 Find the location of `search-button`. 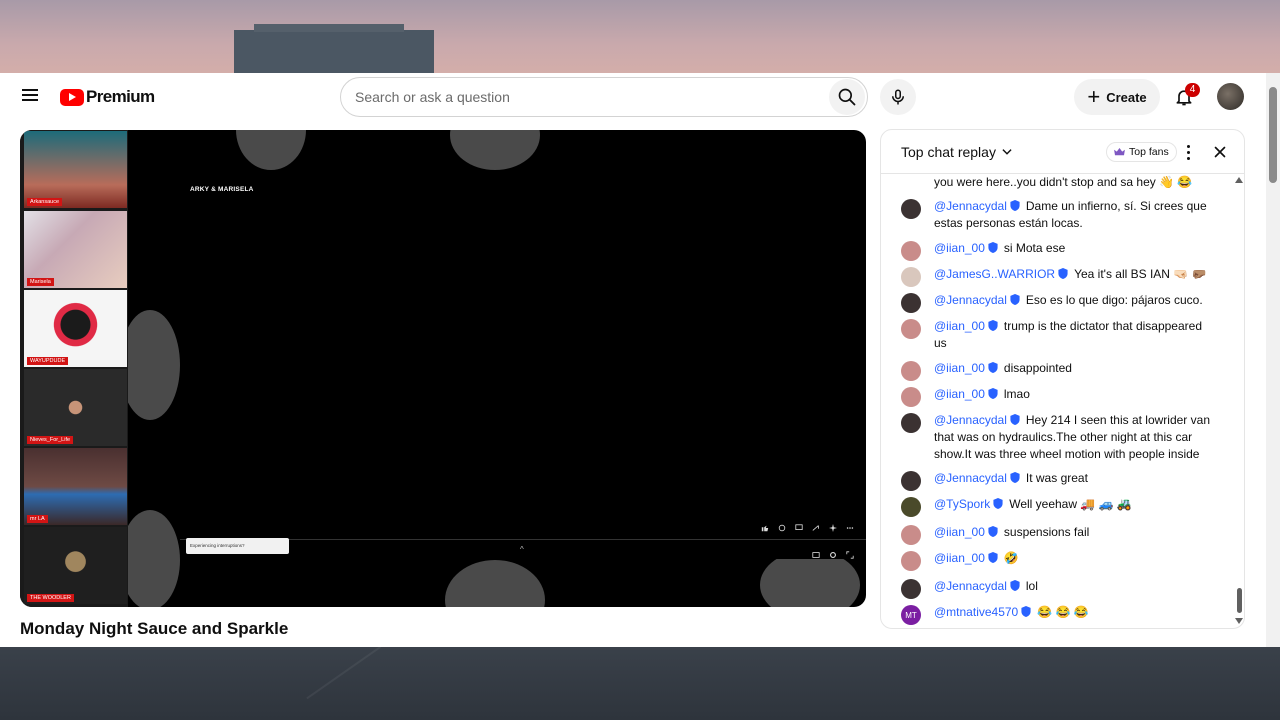

search-button is located at coordinates (847, 97).